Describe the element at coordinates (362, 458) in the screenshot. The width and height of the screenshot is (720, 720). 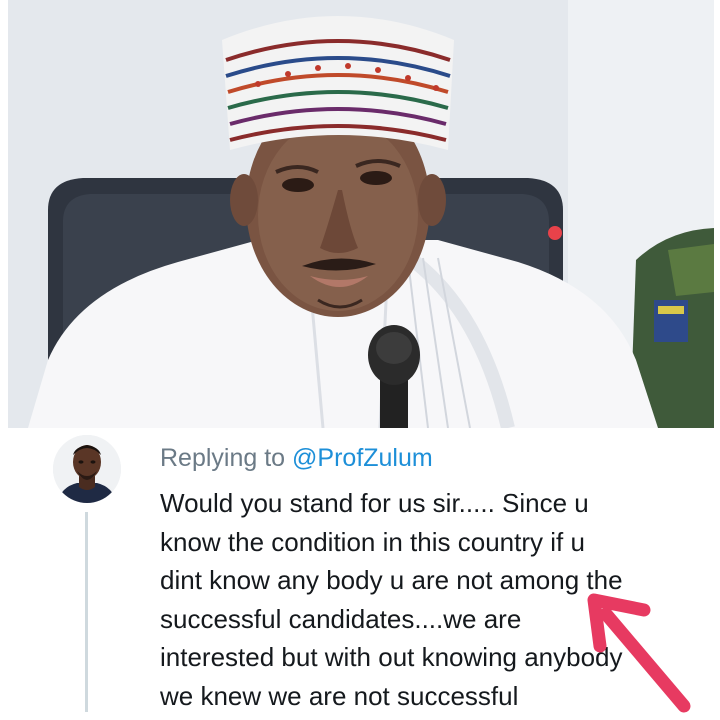
I see `replying-handle-link: @ProfZulum` at that location.